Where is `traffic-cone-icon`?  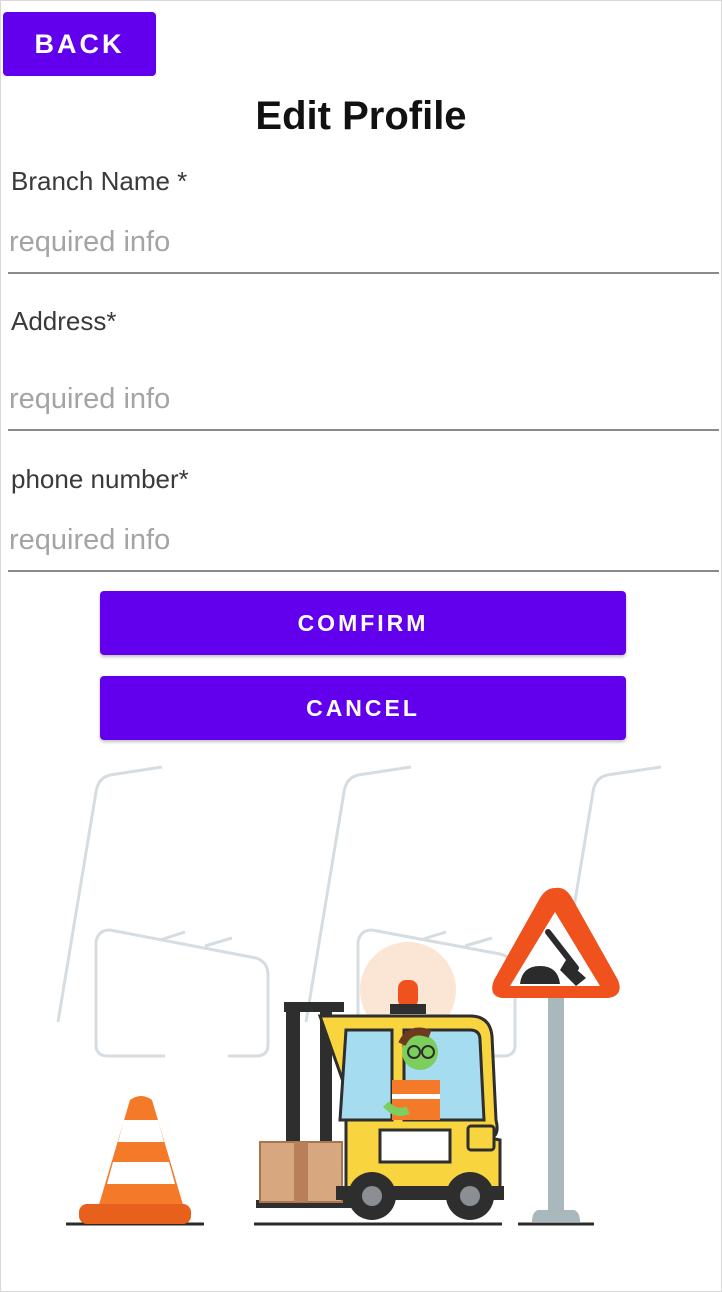 traffic-cone-icon is located at coordinates (135, 1160).